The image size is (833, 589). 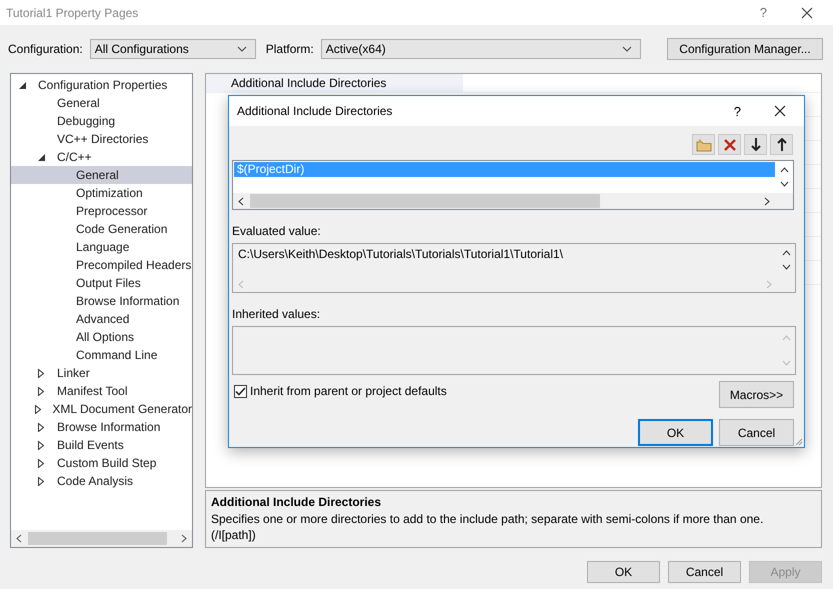 What do you see at coordinates (400, 254) in the screenshot?
I see `evaluated-value-text: C:\Users\Keith\Desktop\Tutorials\Tutorials\Tutorial1\Tutorial1\` at bounding box center [400, 254].